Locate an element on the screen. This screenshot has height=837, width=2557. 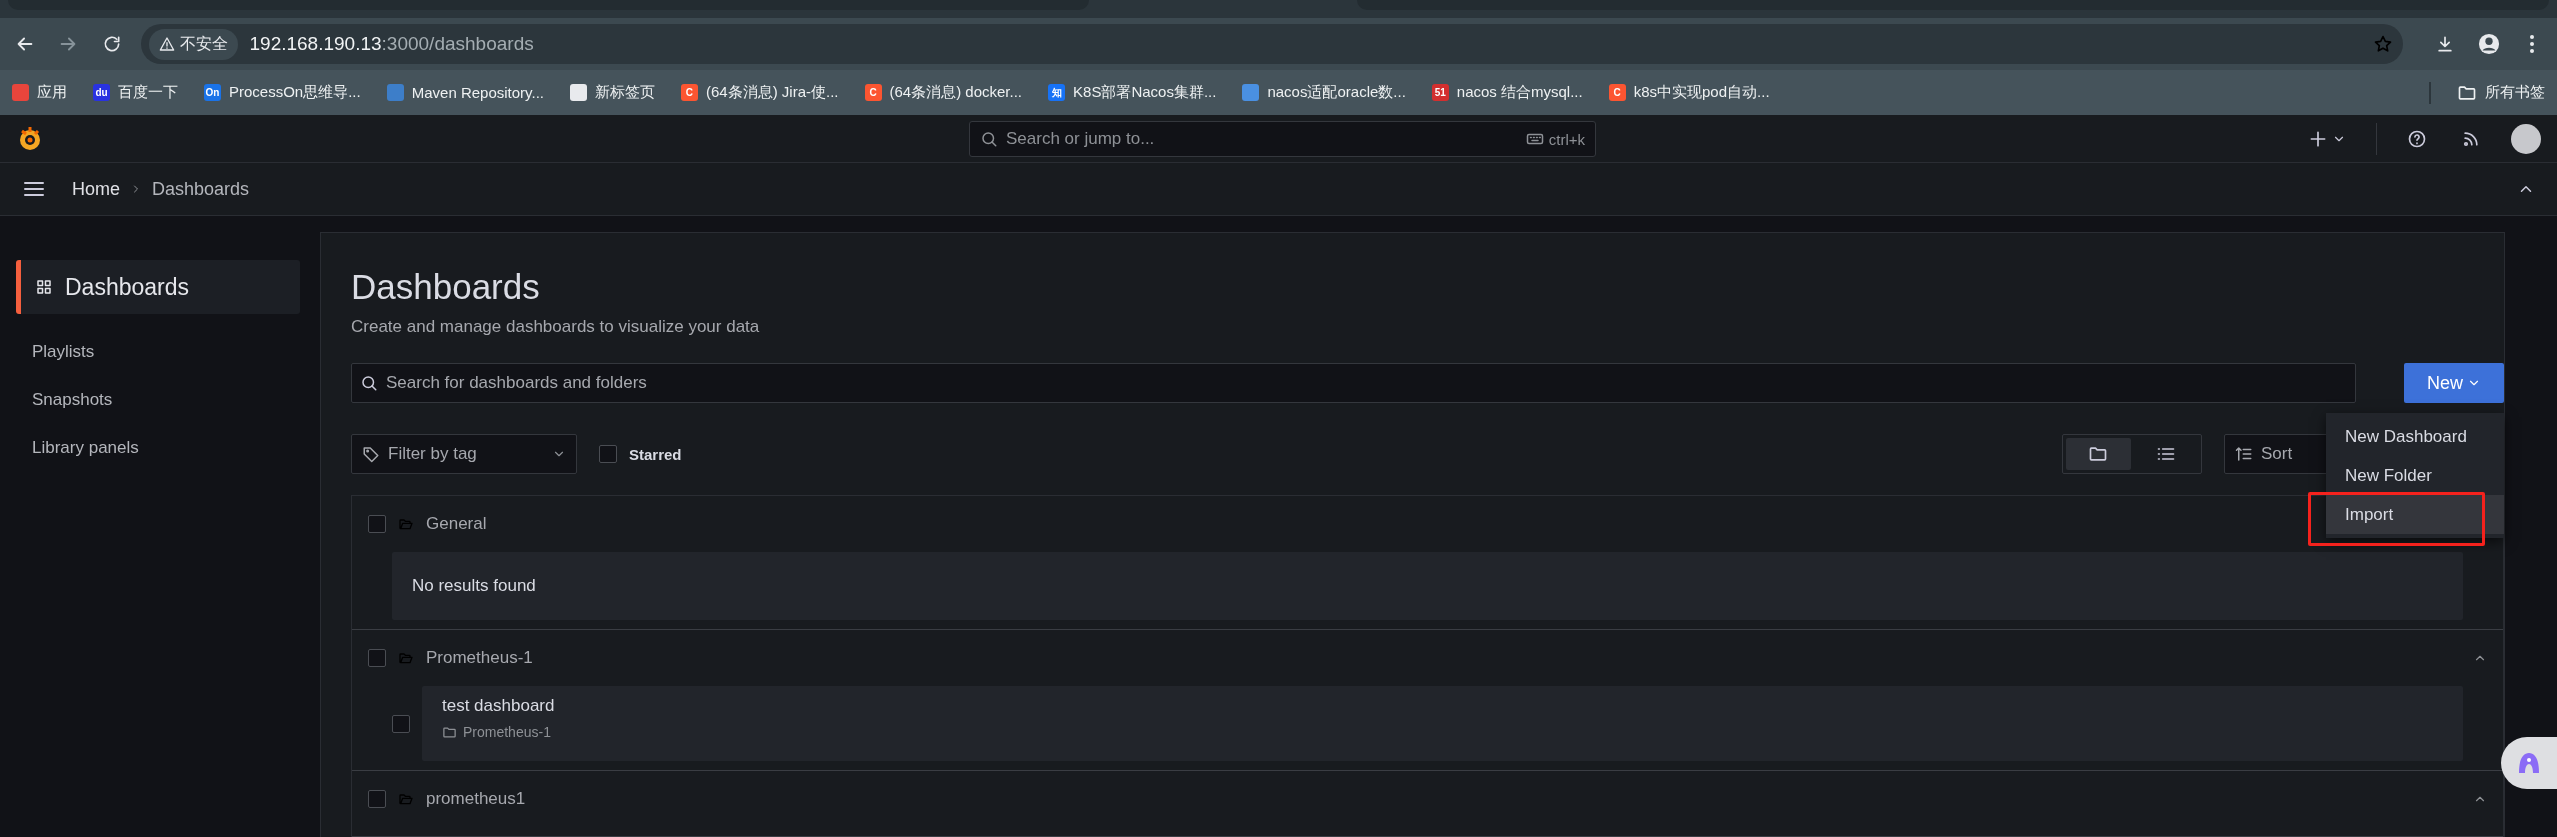
sidebar-item: Dashboards is located at coordinates (158, 287).